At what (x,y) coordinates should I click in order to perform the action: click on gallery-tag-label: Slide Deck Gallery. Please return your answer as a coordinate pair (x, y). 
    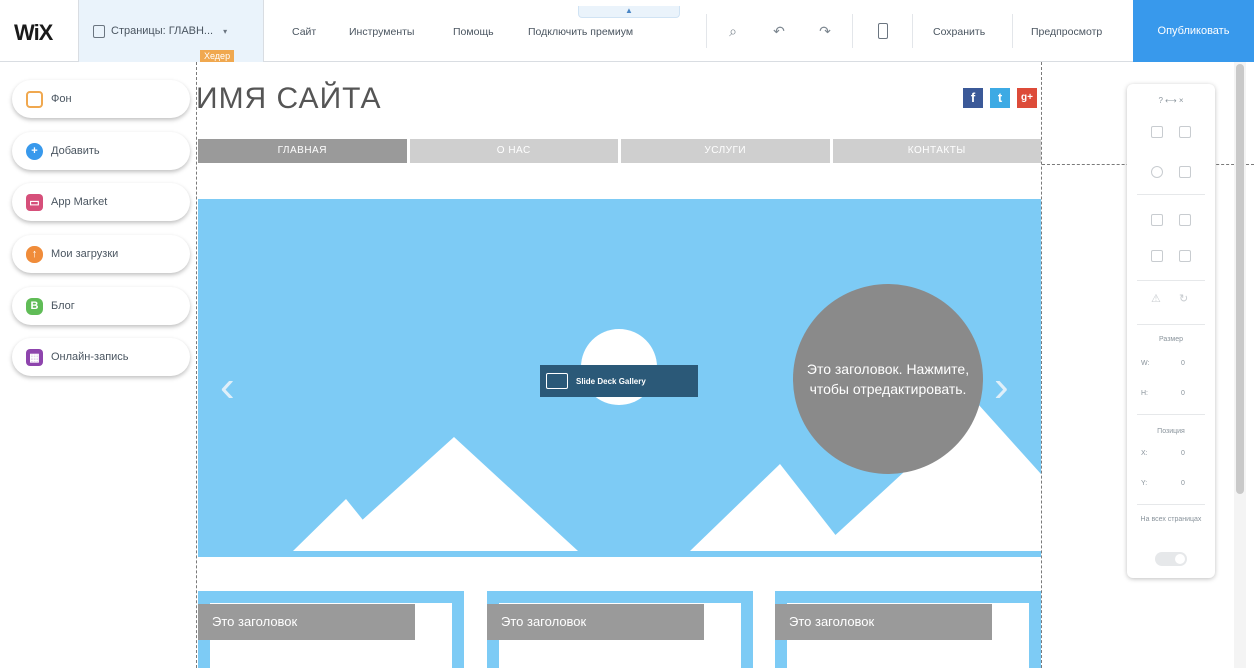
    Looking at the image, I should click on (611, 381).